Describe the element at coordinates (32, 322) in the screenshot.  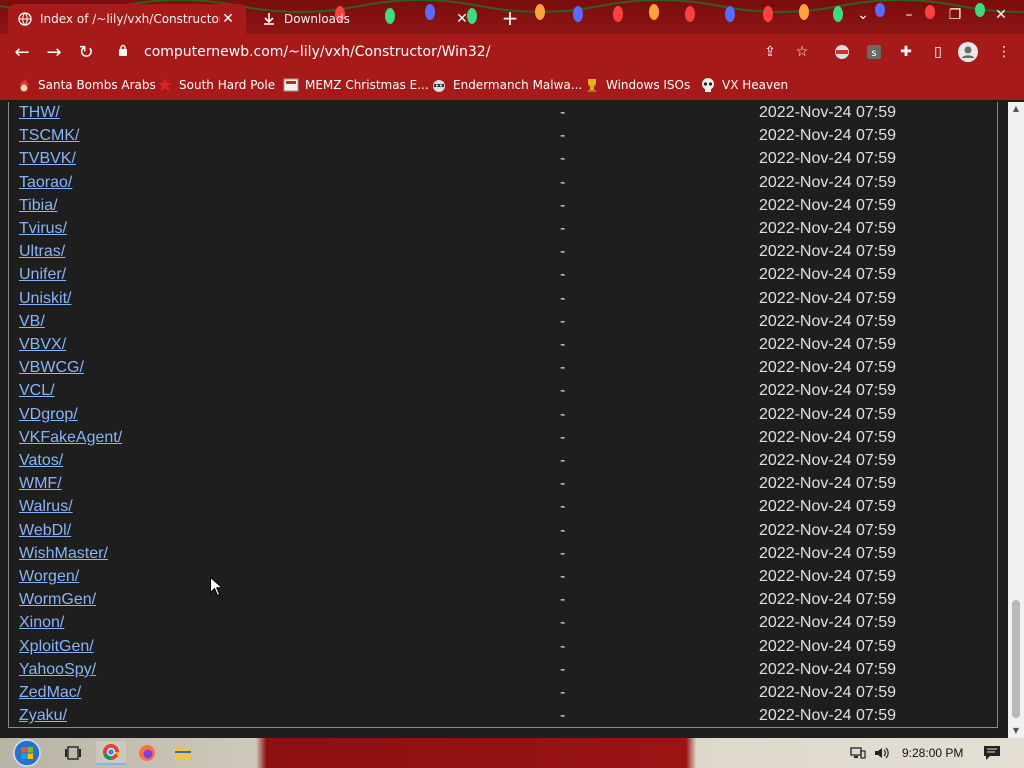
I see `directory-link: VB/` at that location.